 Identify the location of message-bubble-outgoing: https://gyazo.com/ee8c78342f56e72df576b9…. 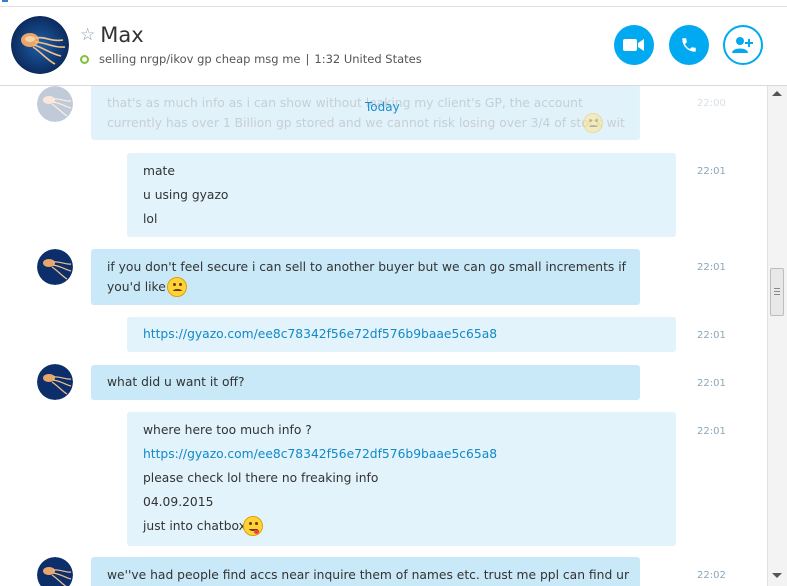
(401, 334).